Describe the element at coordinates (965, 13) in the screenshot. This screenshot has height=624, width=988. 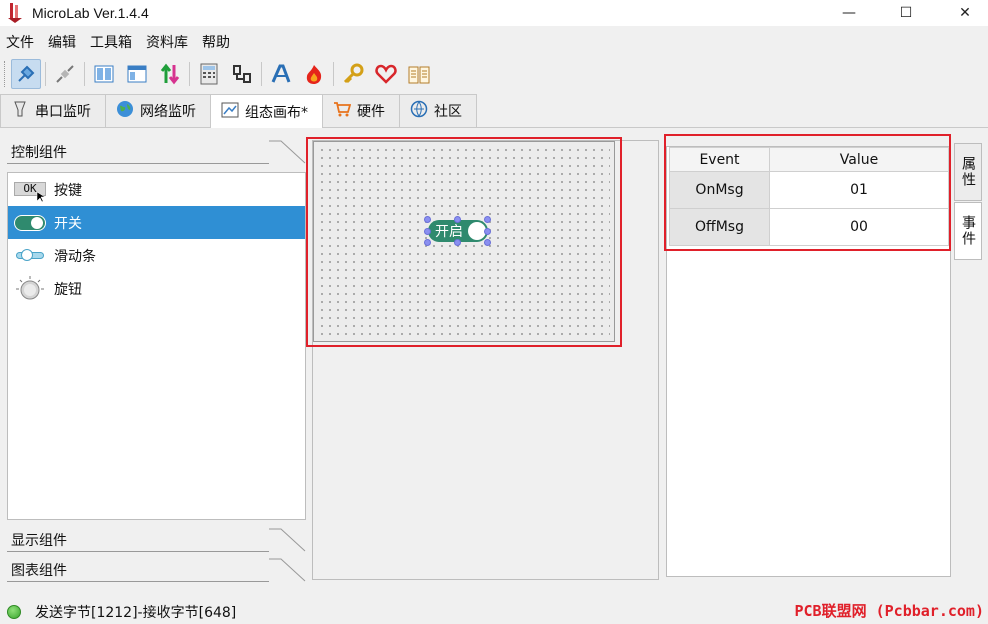
I see `close-button: ✕` at that location.